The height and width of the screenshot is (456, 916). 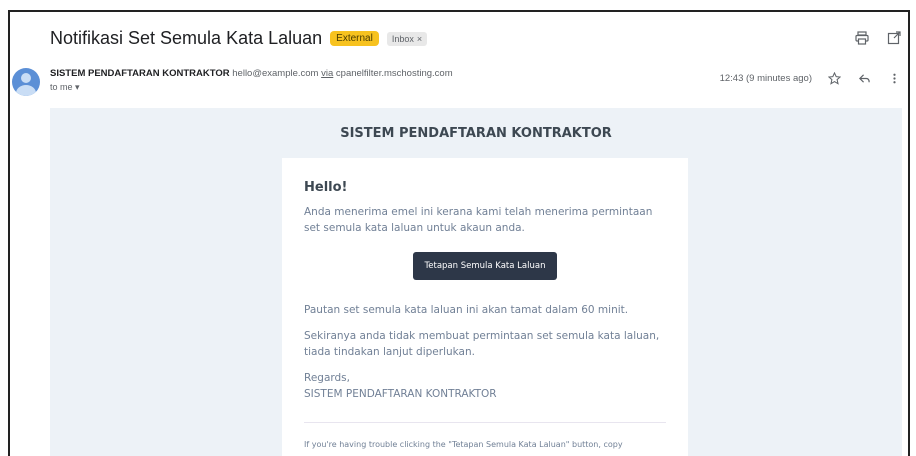 What do you see at coordinates (186, 38) in the screenshot?
I see `email-subject: Notifikasi Set Semula Kata Laluan` at bounding box center [186, 38].